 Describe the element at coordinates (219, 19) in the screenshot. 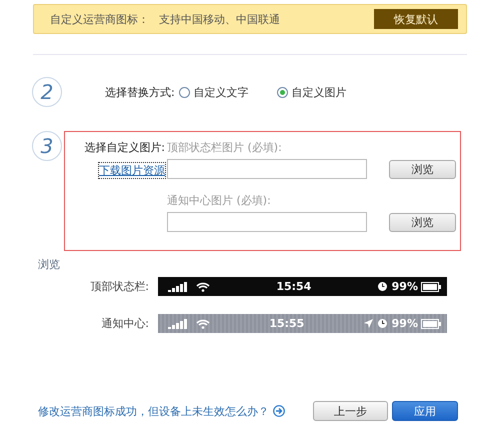

I see `notice-text: 支持中国移动、中国联通` at that location.